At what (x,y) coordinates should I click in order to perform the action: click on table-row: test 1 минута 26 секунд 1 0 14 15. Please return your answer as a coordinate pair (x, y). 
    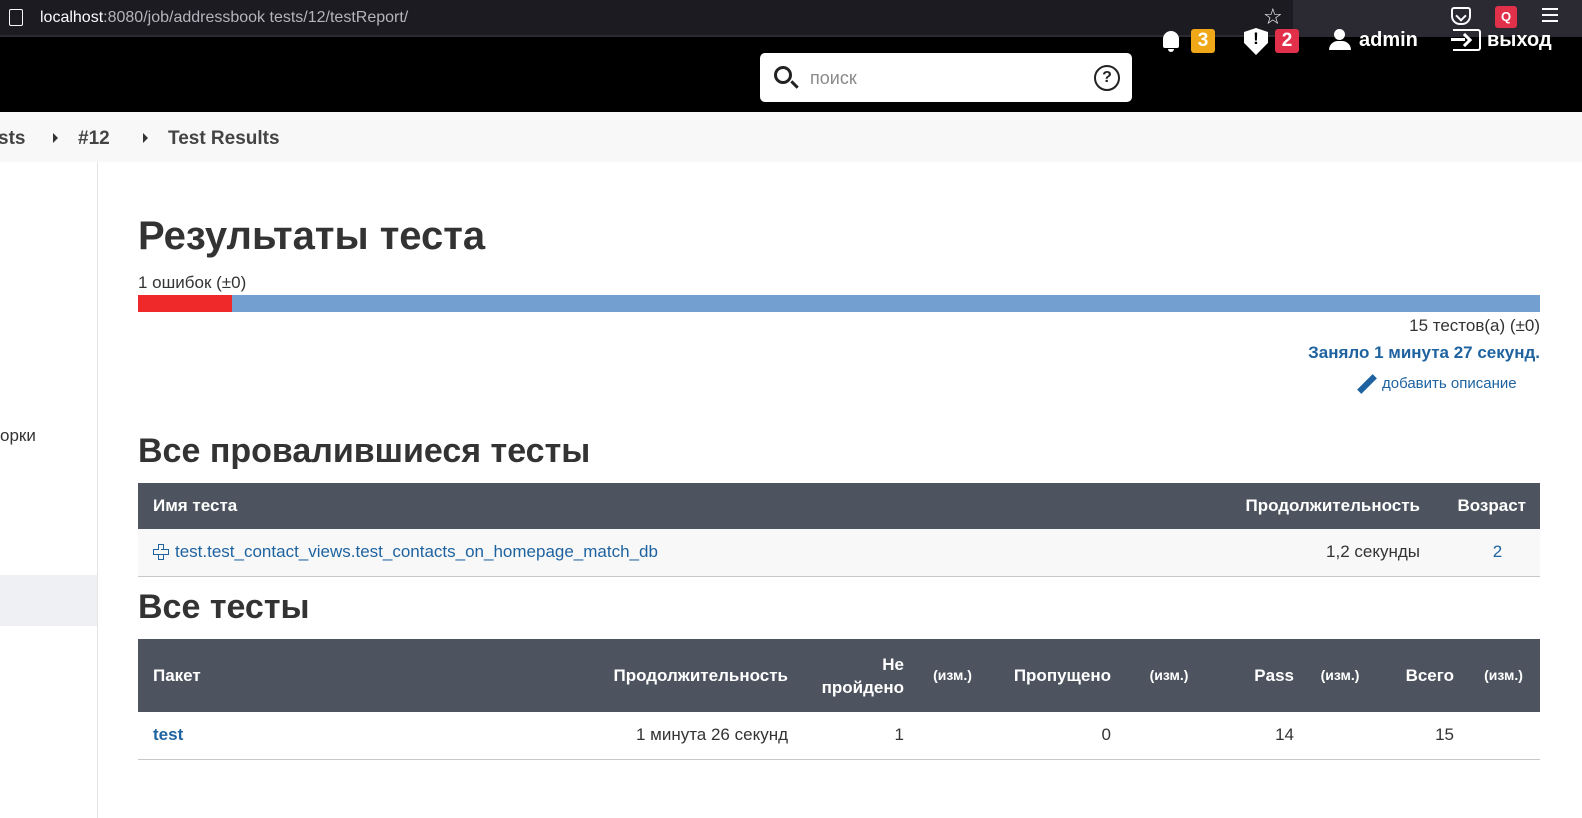
    Looking at the image, I should click on (839, 736).